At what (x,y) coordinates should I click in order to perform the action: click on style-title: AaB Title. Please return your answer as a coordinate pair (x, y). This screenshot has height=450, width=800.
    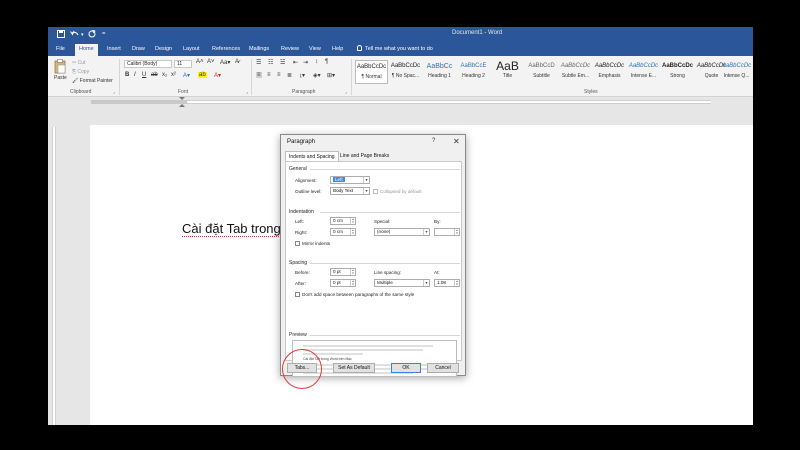
    Looking at the image, I should click on (507, 72).